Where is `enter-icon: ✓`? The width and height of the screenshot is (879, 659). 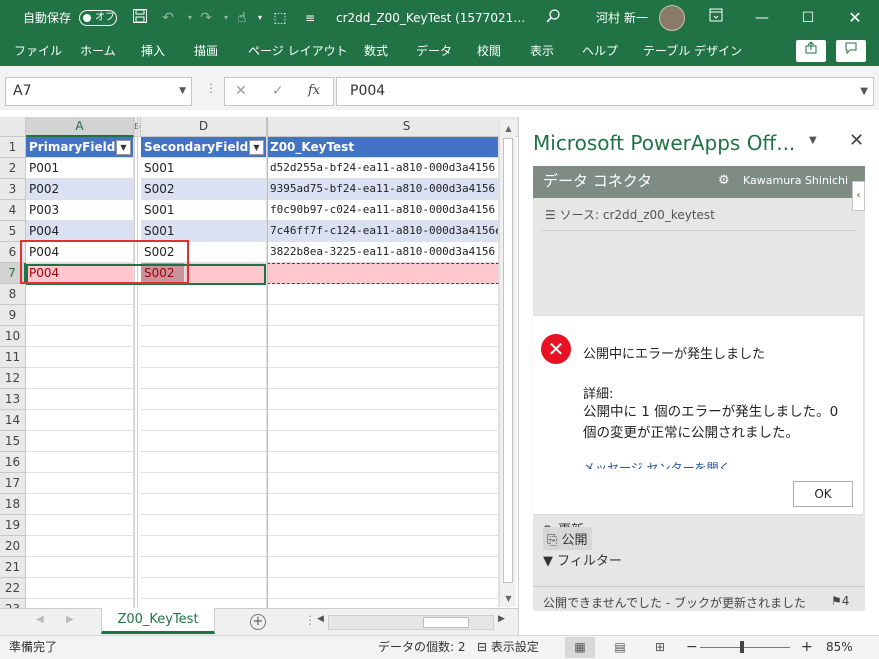 enter-icon: ✓ is located at coordinates (278, 91).